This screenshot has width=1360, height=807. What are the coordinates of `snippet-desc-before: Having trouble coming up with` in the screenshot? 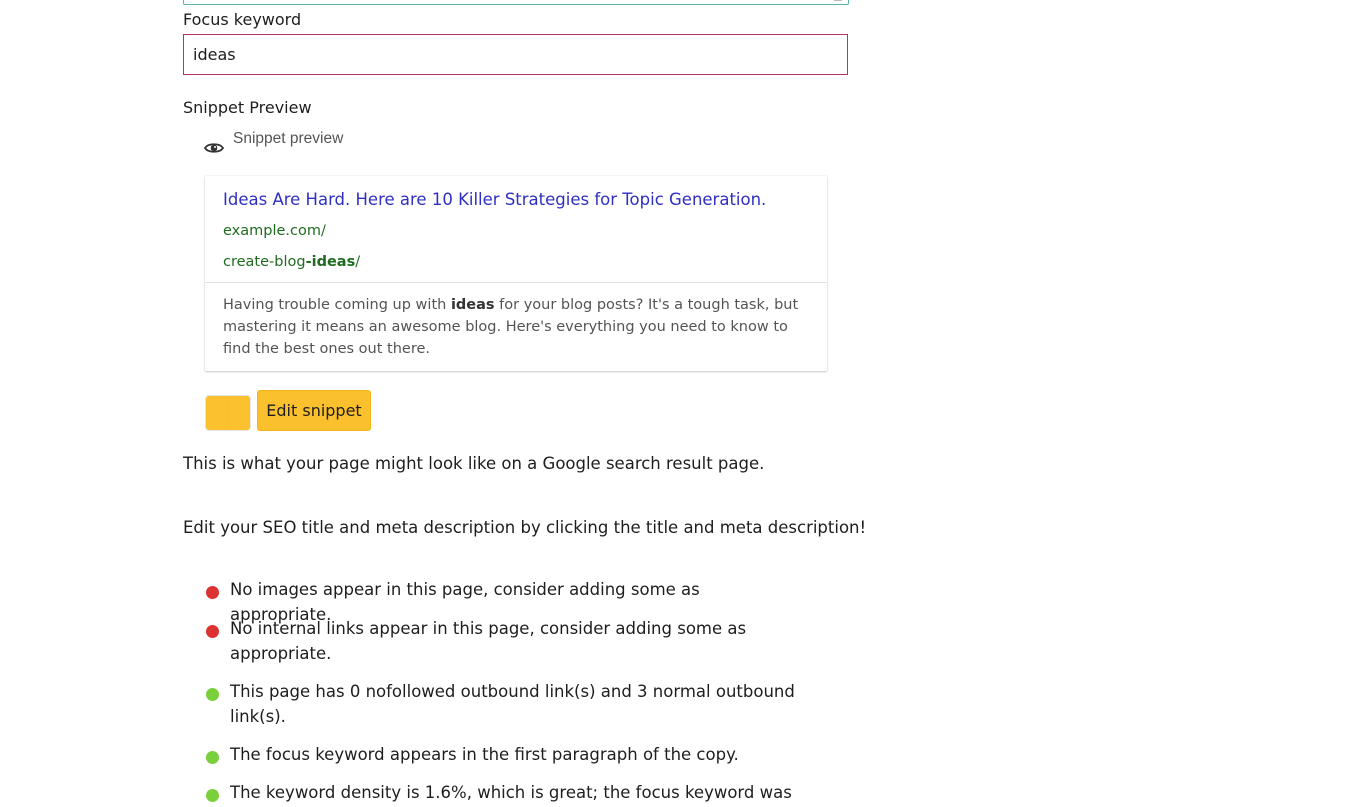 It's located at (337, 305).